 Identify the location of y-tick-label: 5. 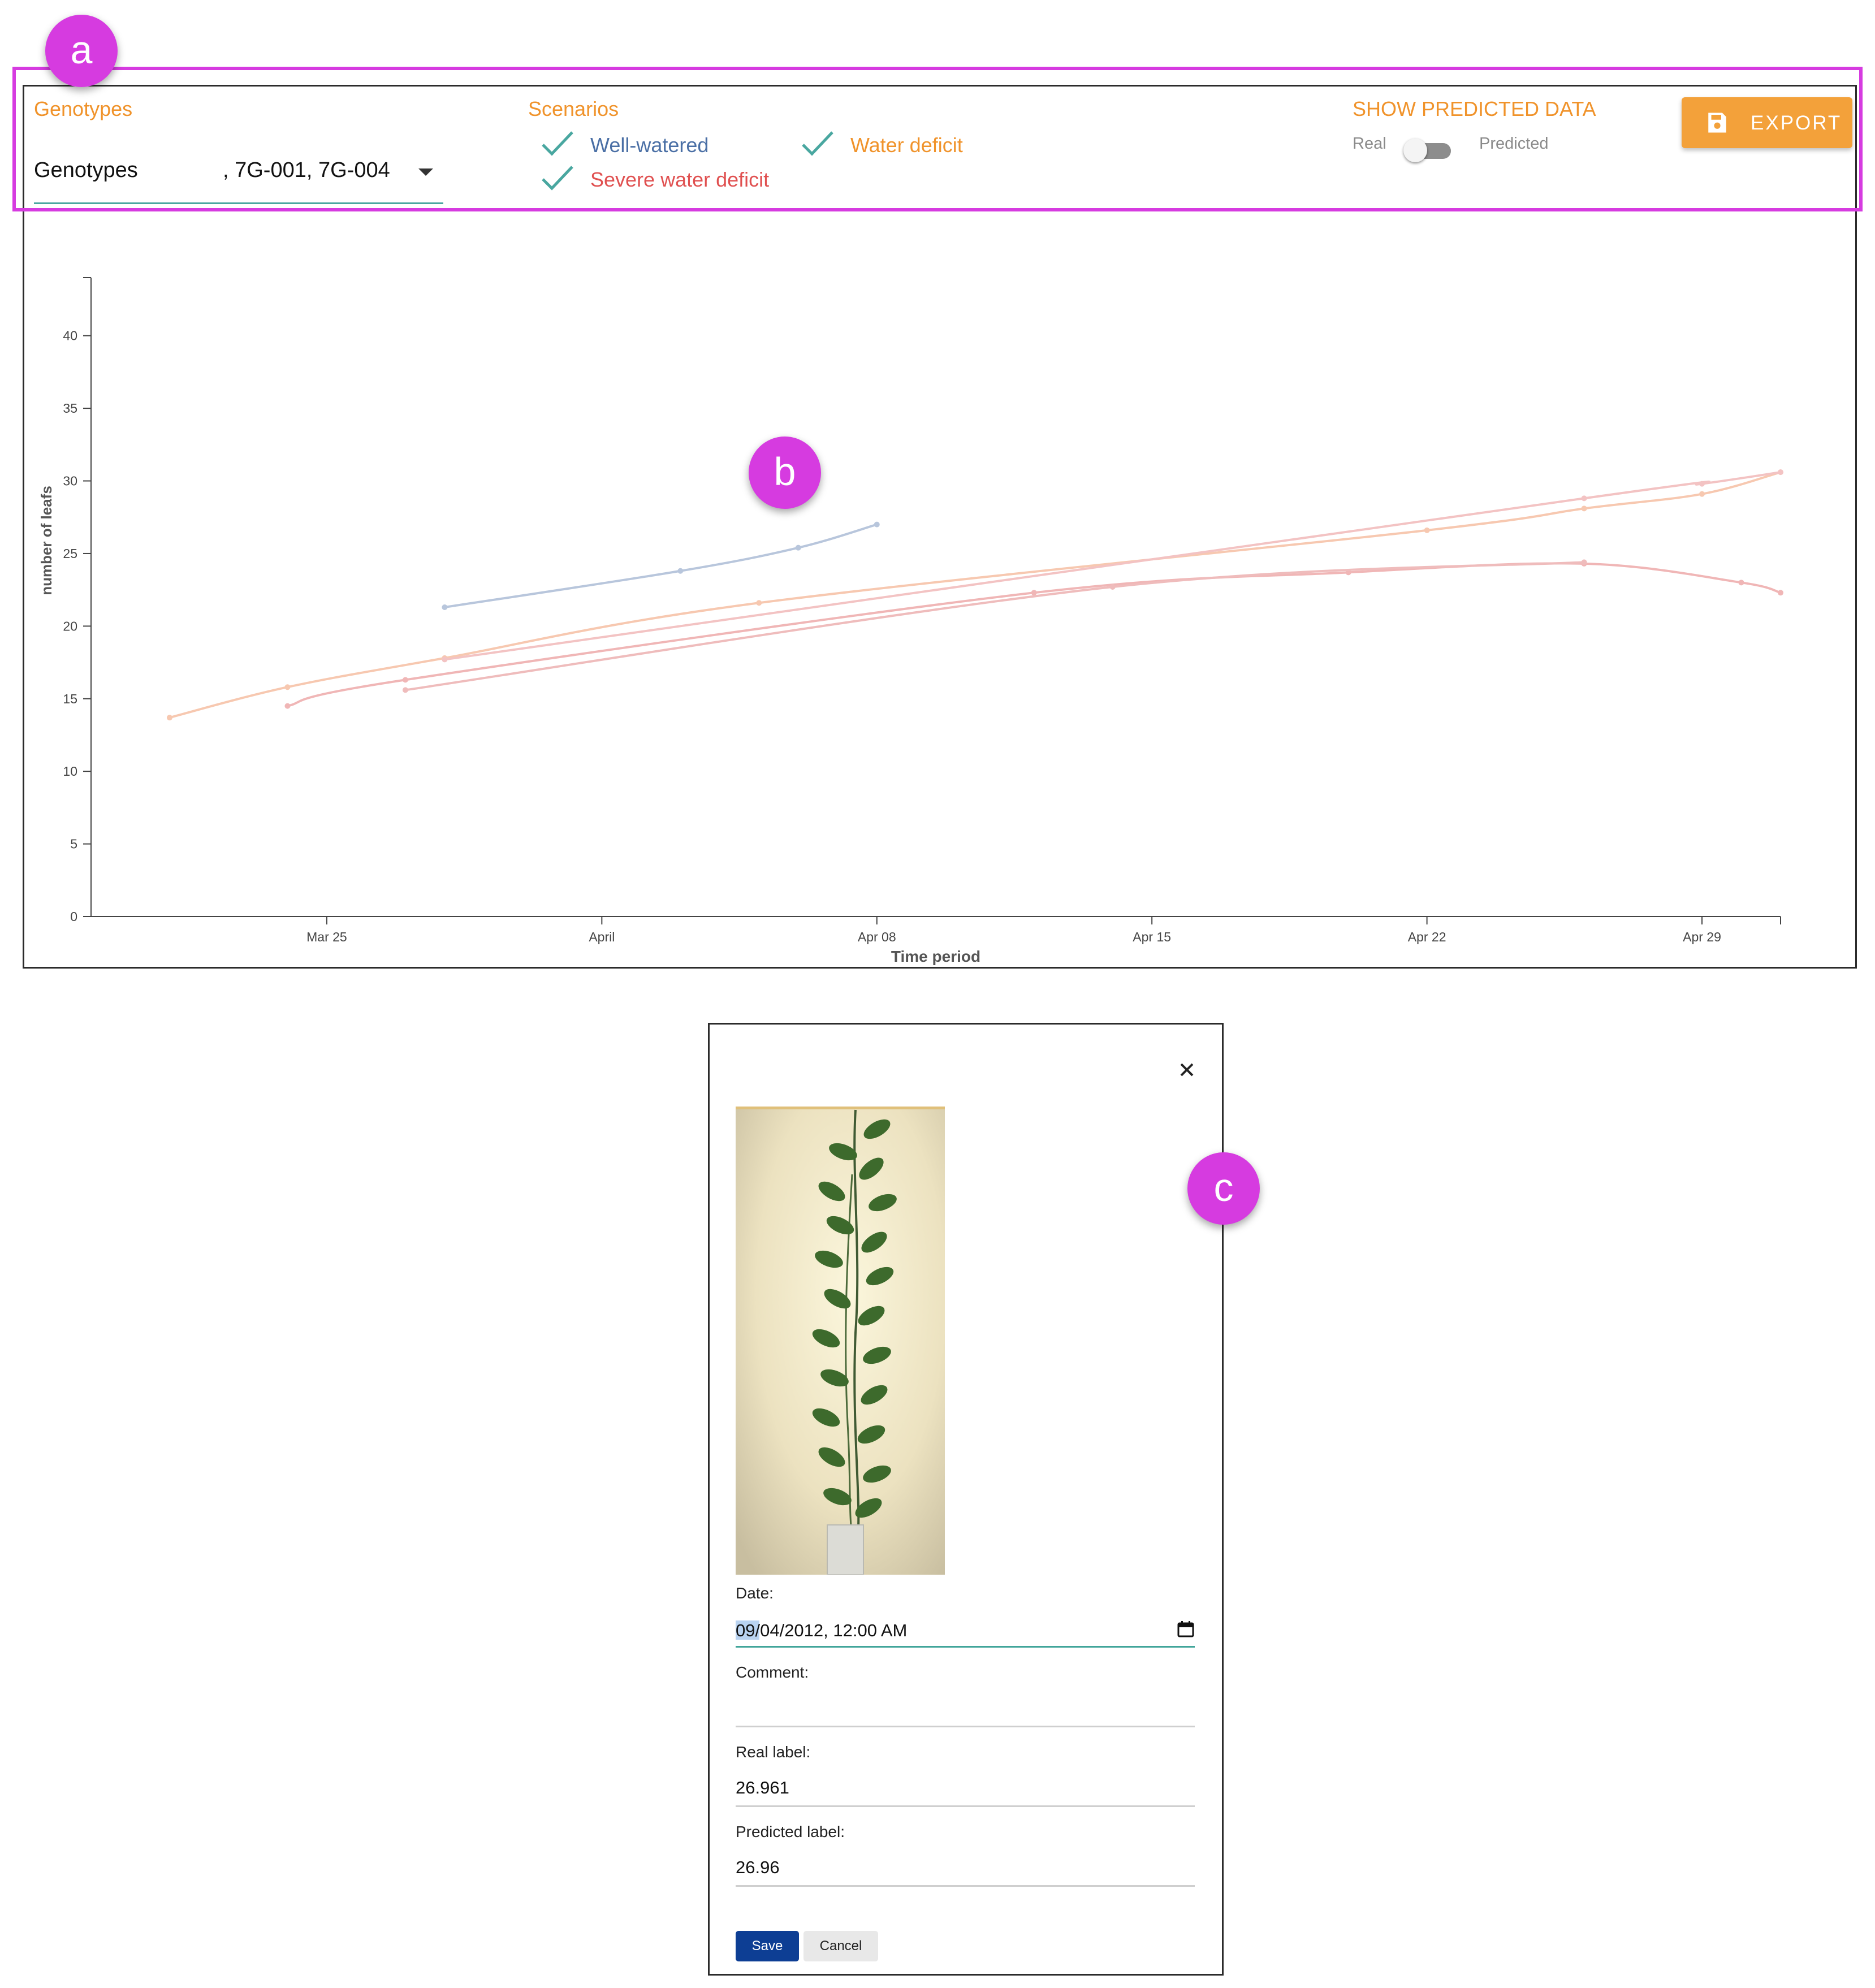
(73, 844).